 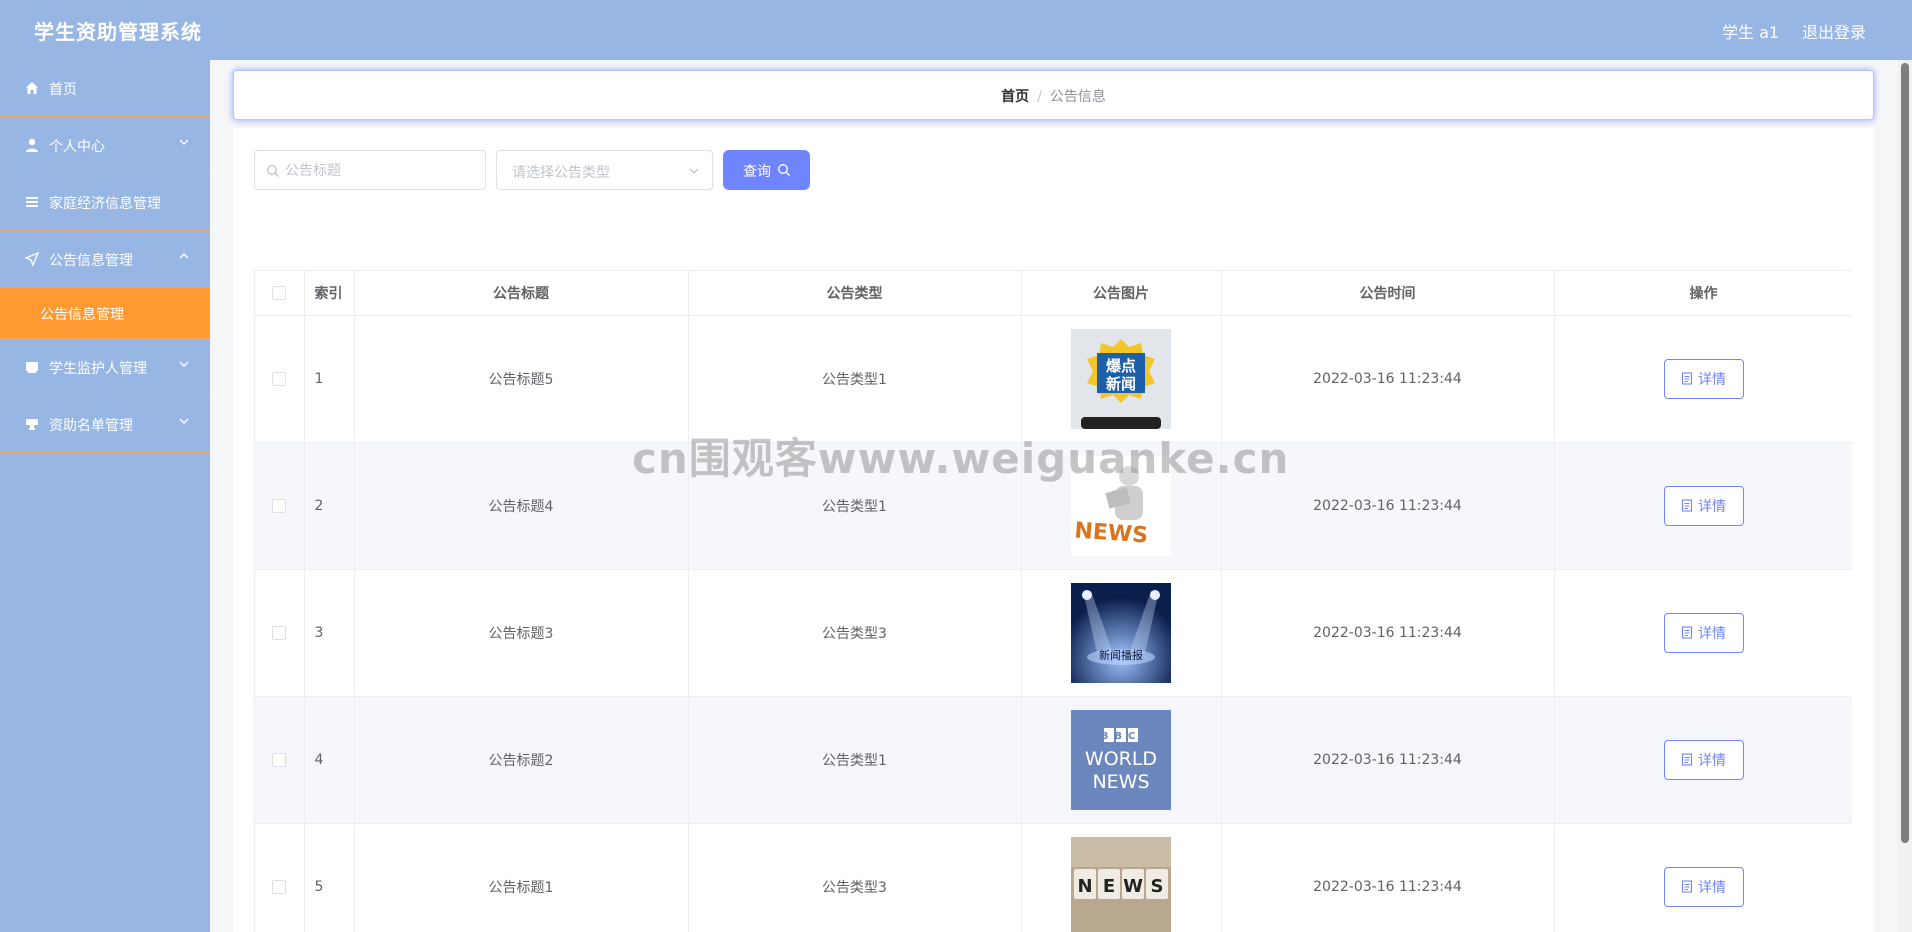 What do you see at coordinates (82, 315) in the screenshot?
I see `sidebar-subitem-label: 公告信息管理` at bounding box center [82, 315].